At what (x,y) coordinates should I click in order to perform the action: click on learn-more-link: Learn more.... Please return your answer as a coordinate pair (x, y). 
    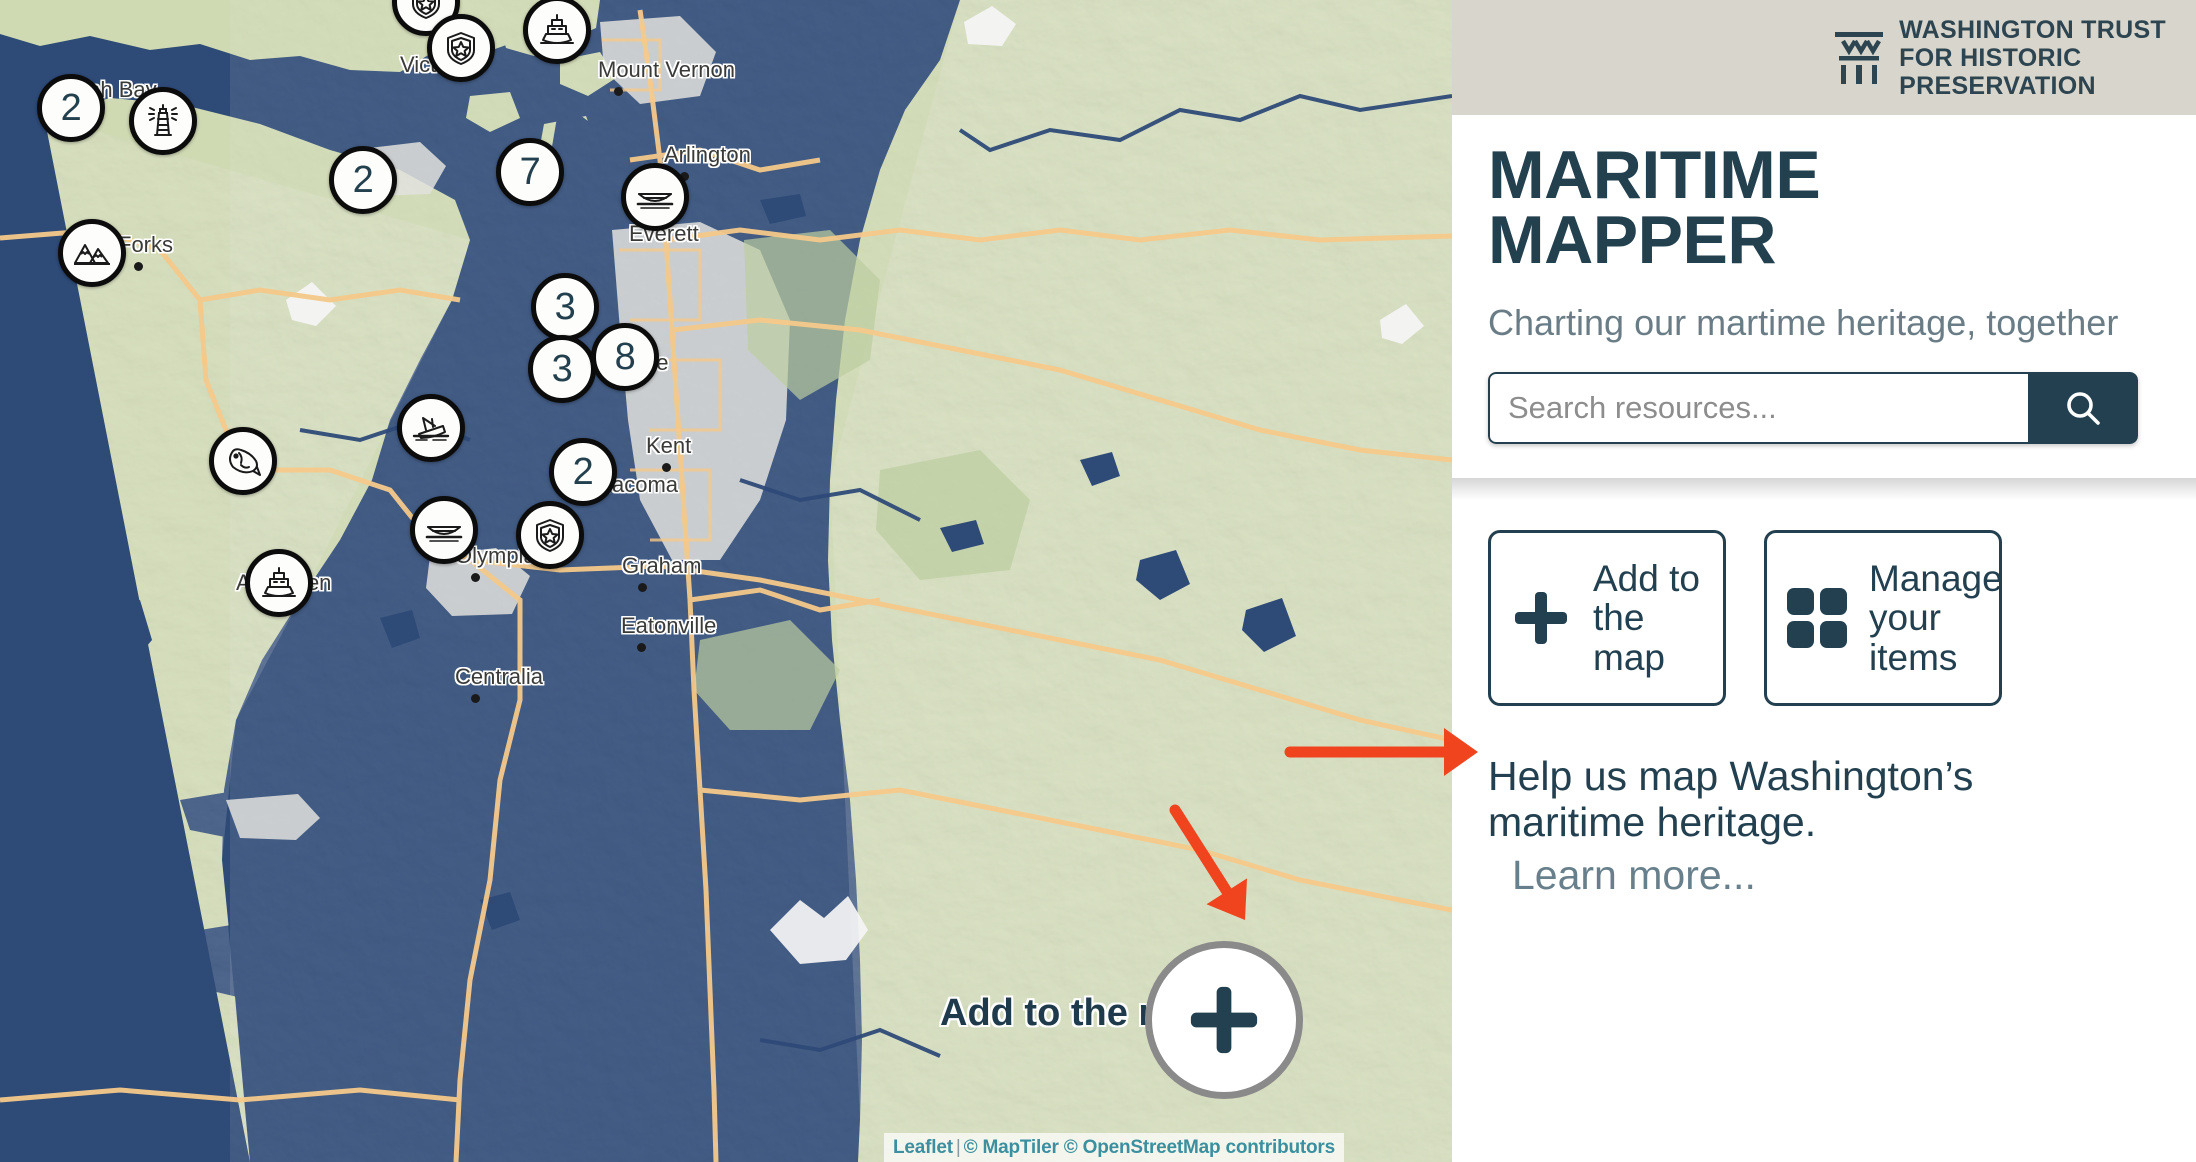
    Looking at the image, I should click on (1634, 875).